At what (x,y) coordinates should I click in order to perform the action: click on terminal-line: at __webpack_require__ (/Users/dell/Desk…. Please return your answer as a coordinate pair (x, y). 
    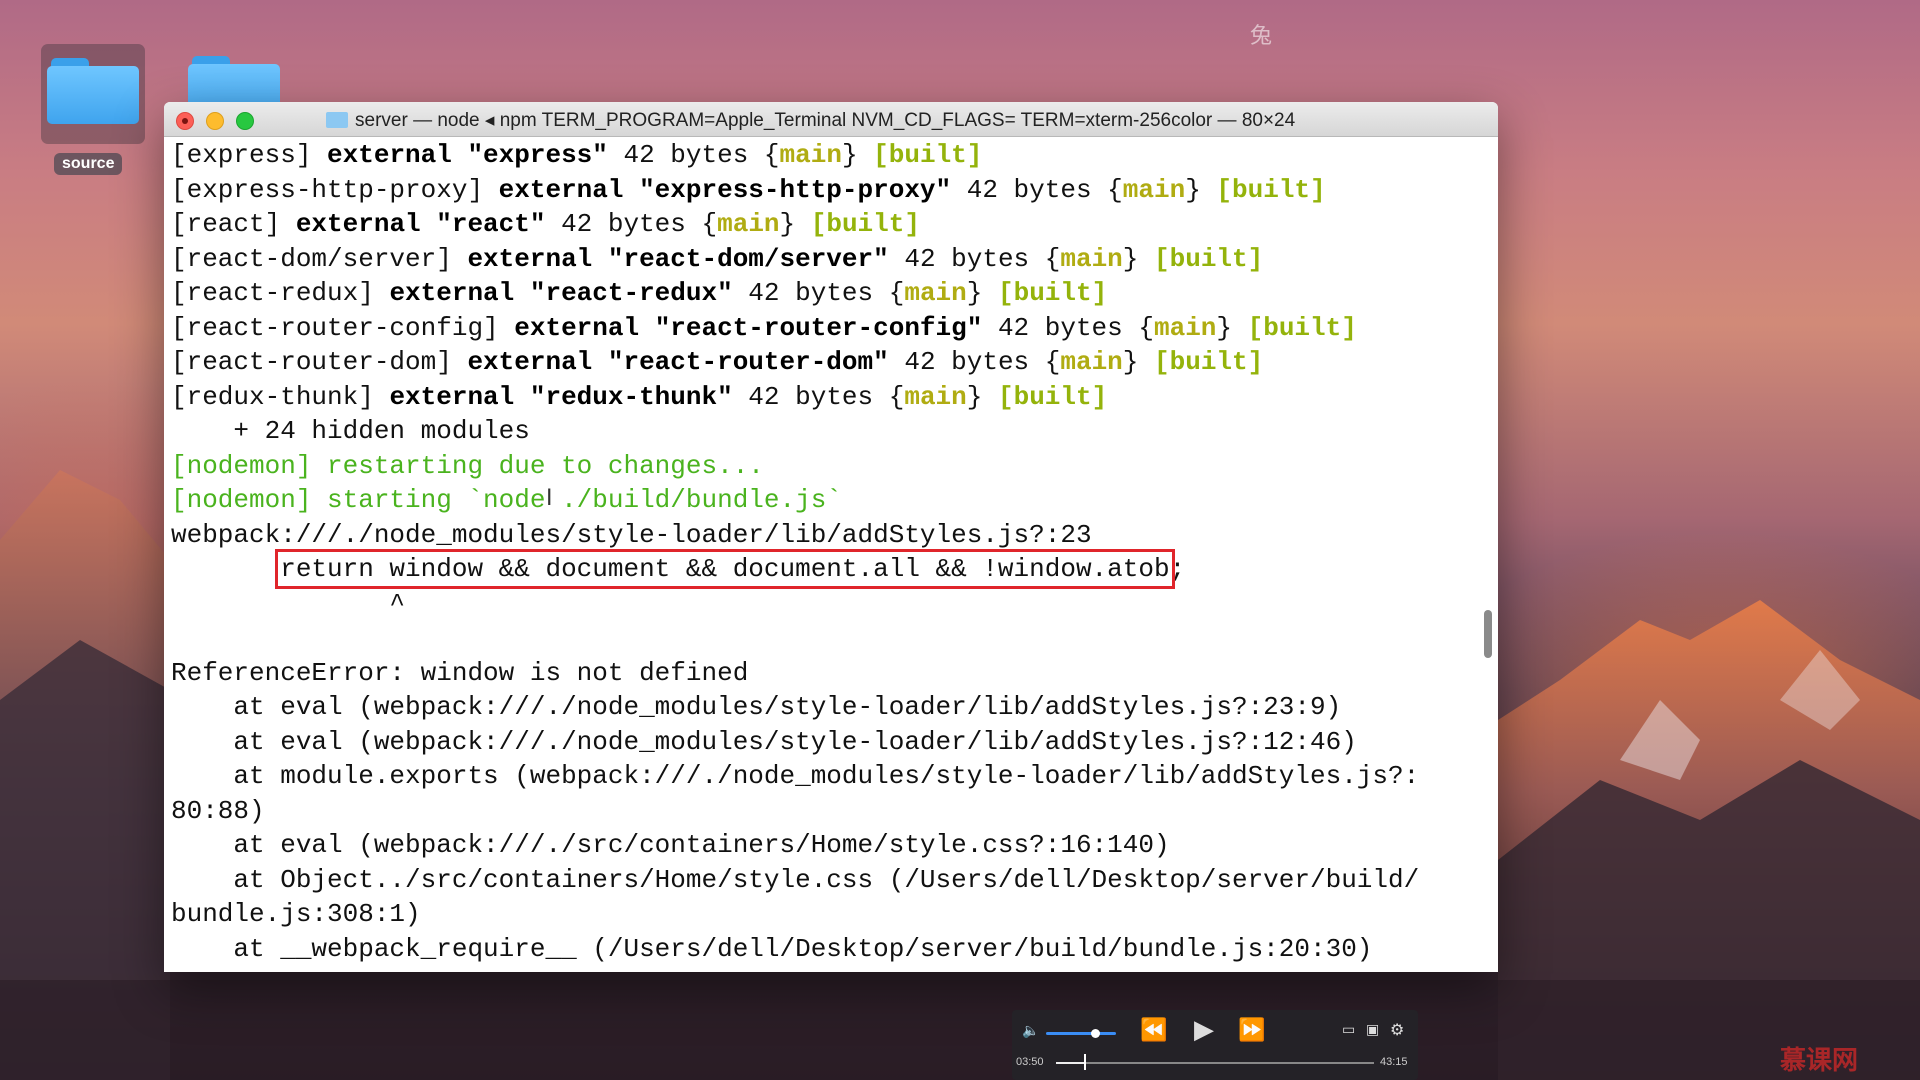
    Looking at the image, I should click on (826, 949).